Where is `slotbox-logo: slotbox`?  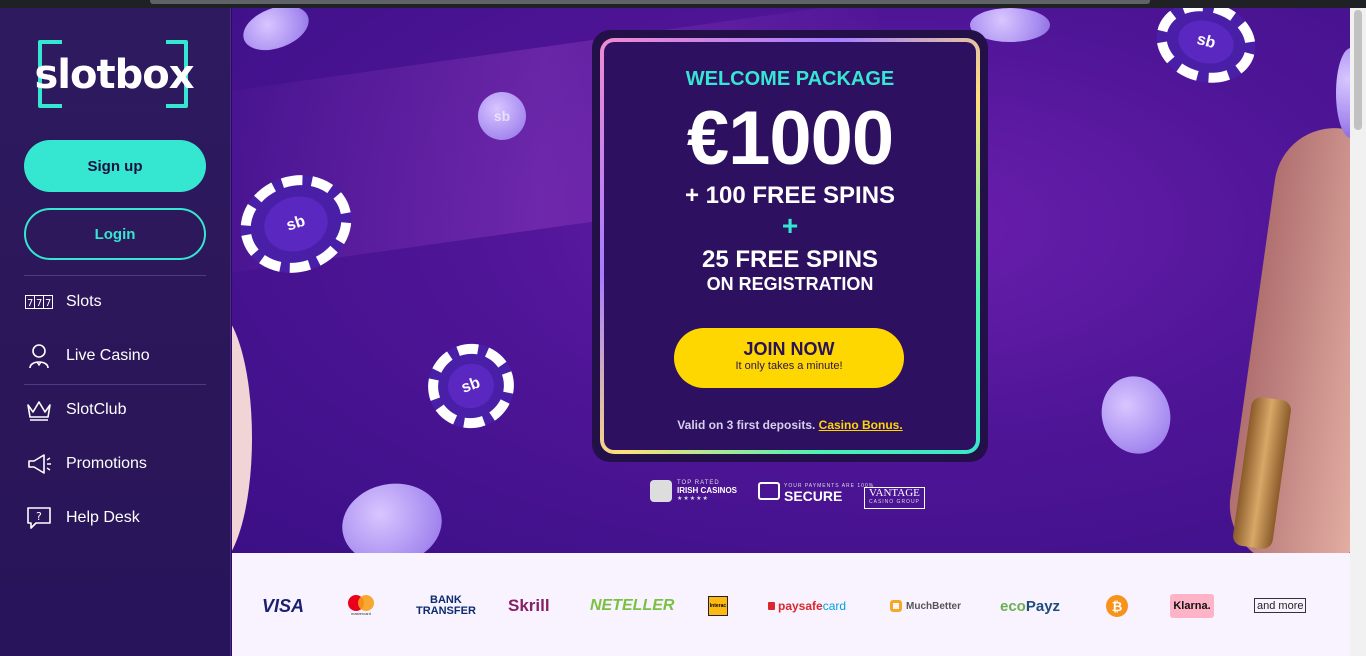 slotbox-logo: slotbox is located at coordinates (113, 75).